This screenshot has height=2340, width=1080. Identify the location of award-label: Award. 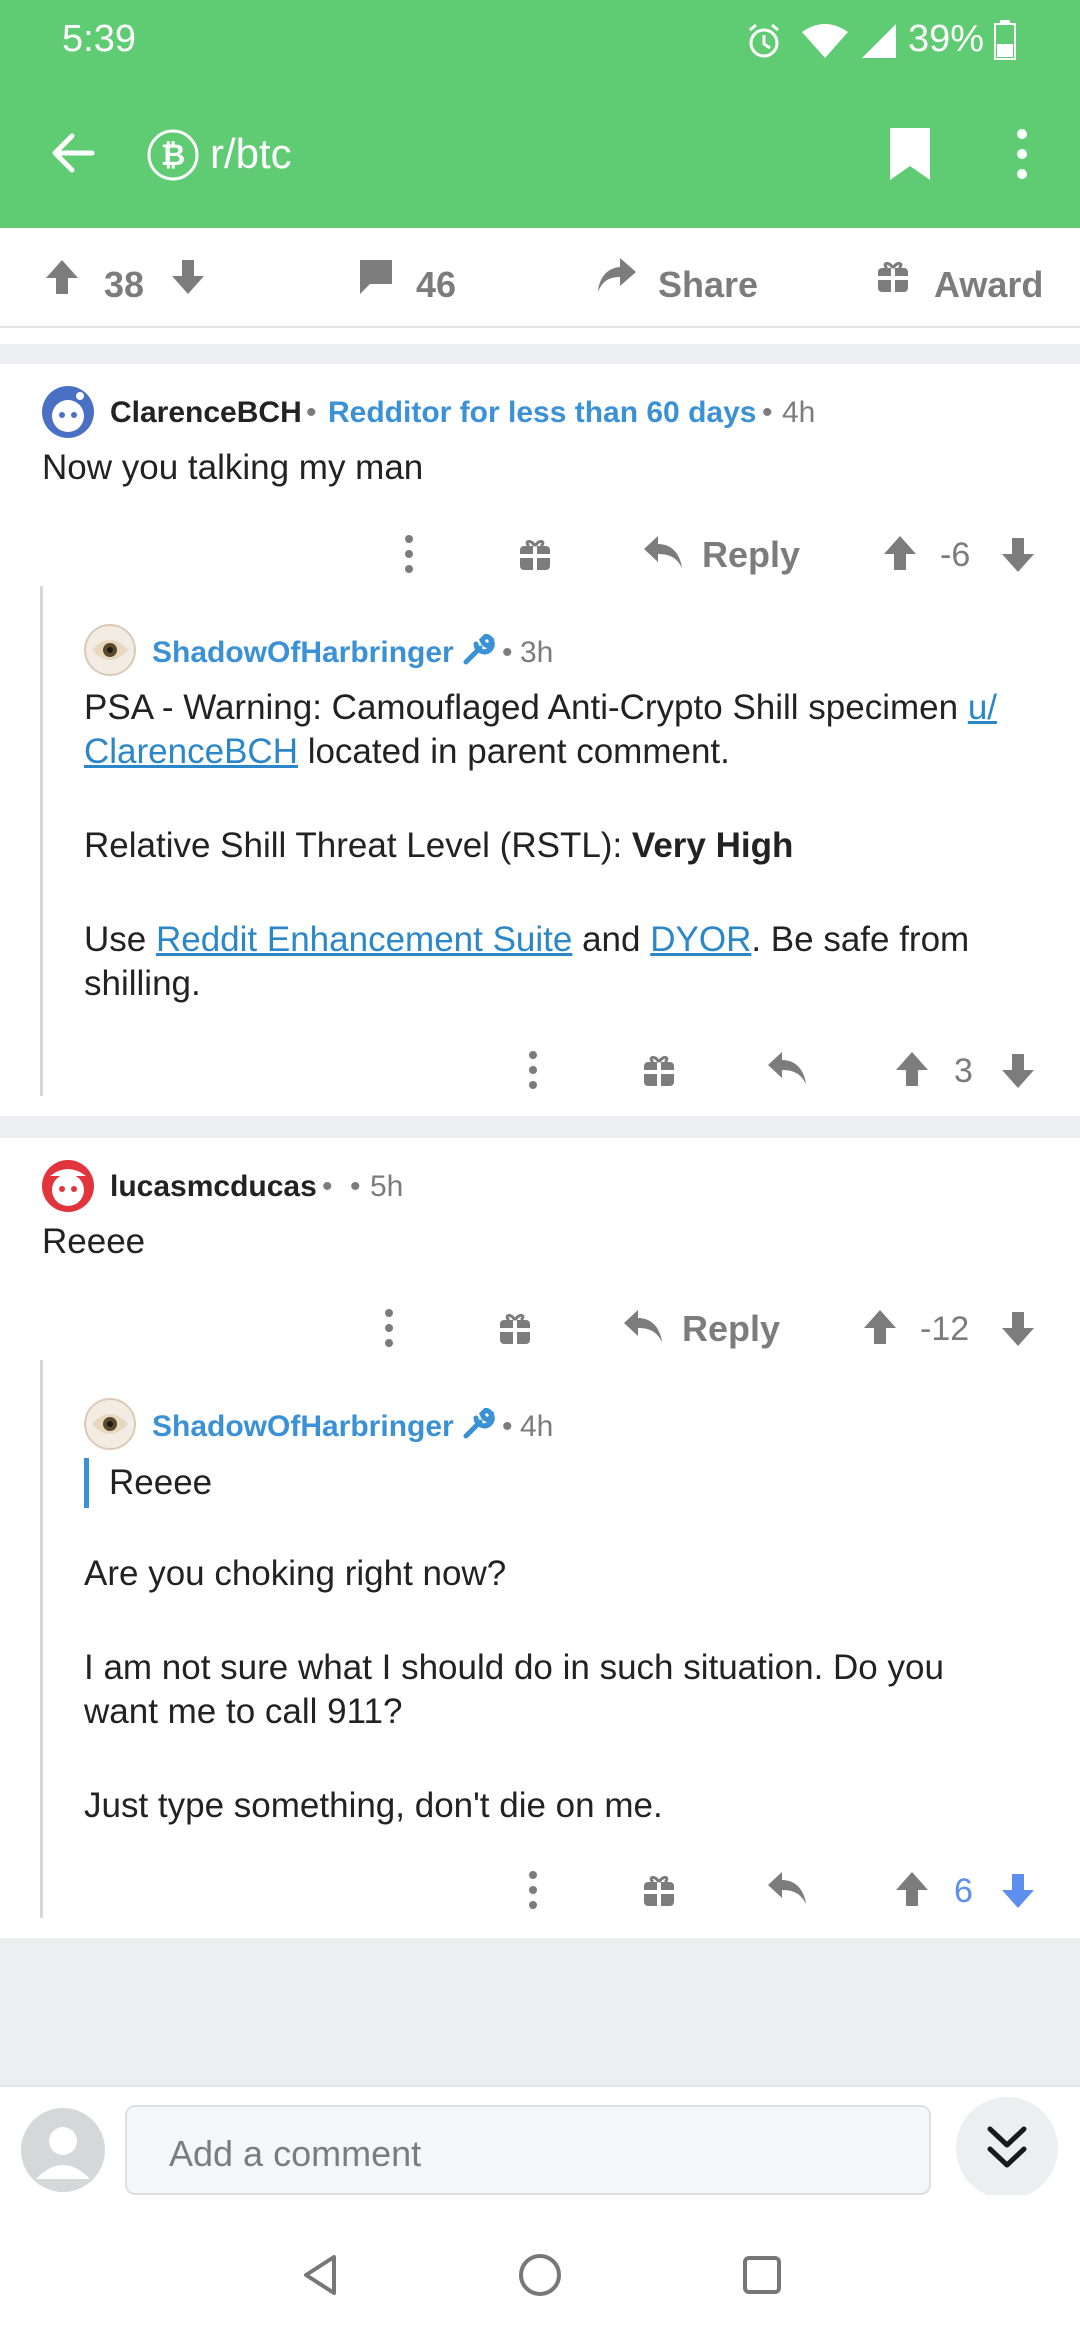
(988, 285).